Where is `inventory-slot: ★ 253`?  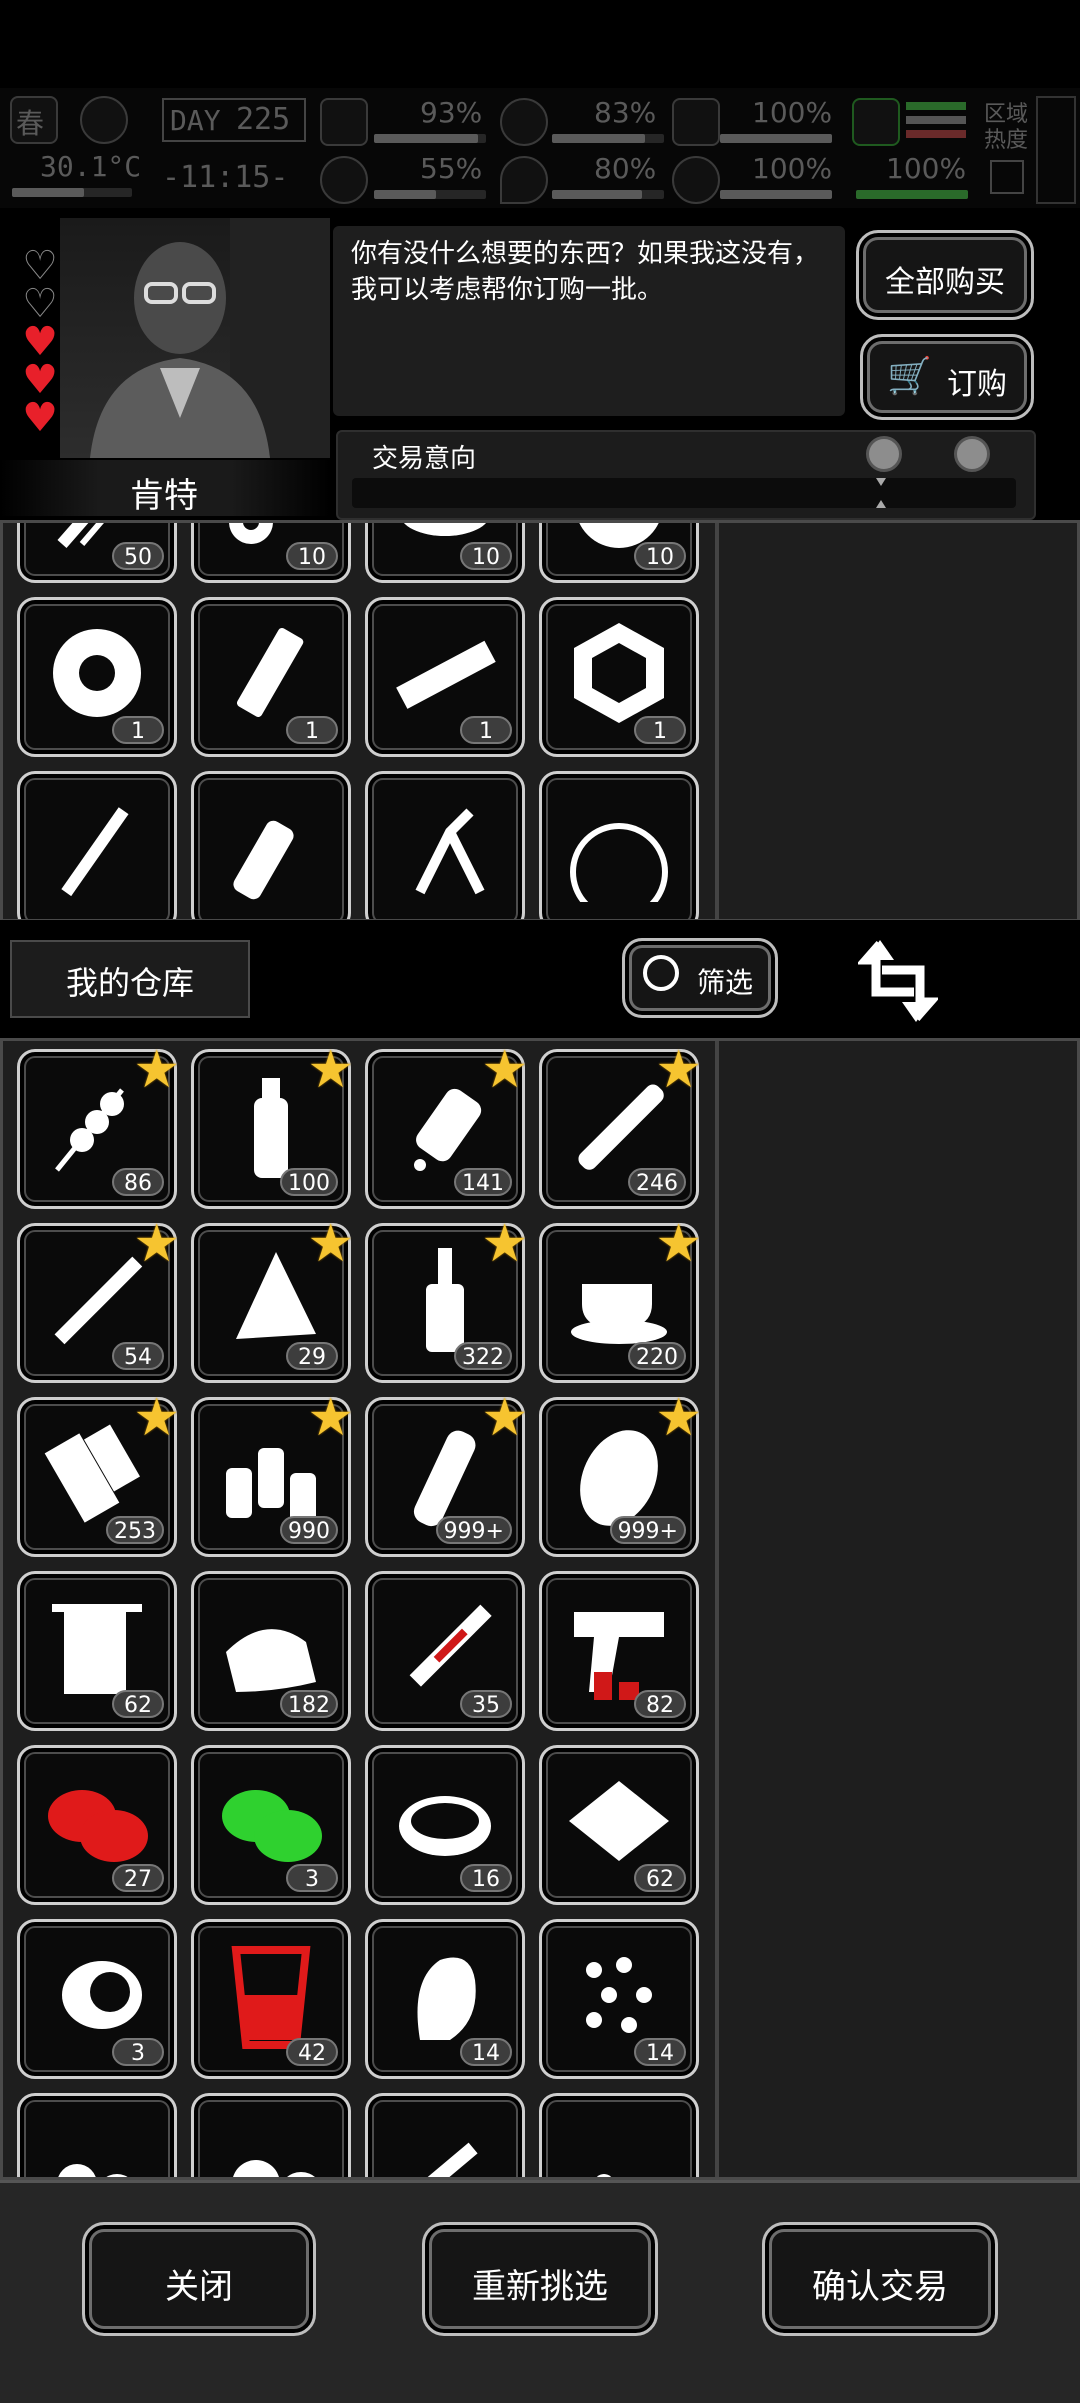 inventory-slot: ★ 253 is located at coordinates (98, 1474).